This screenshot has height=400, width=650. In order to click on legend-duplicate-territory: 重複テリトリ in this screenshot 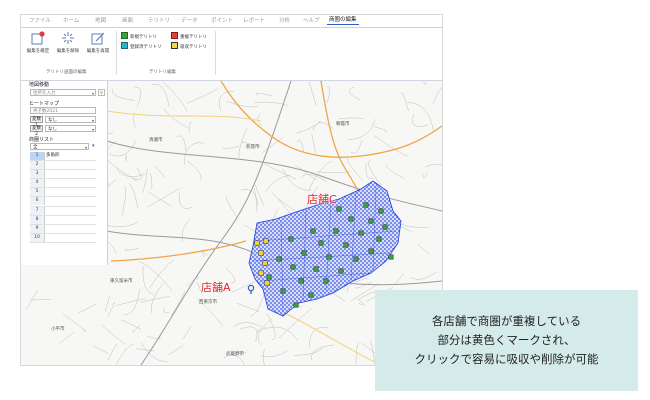, I will do `click(189, 36)`.